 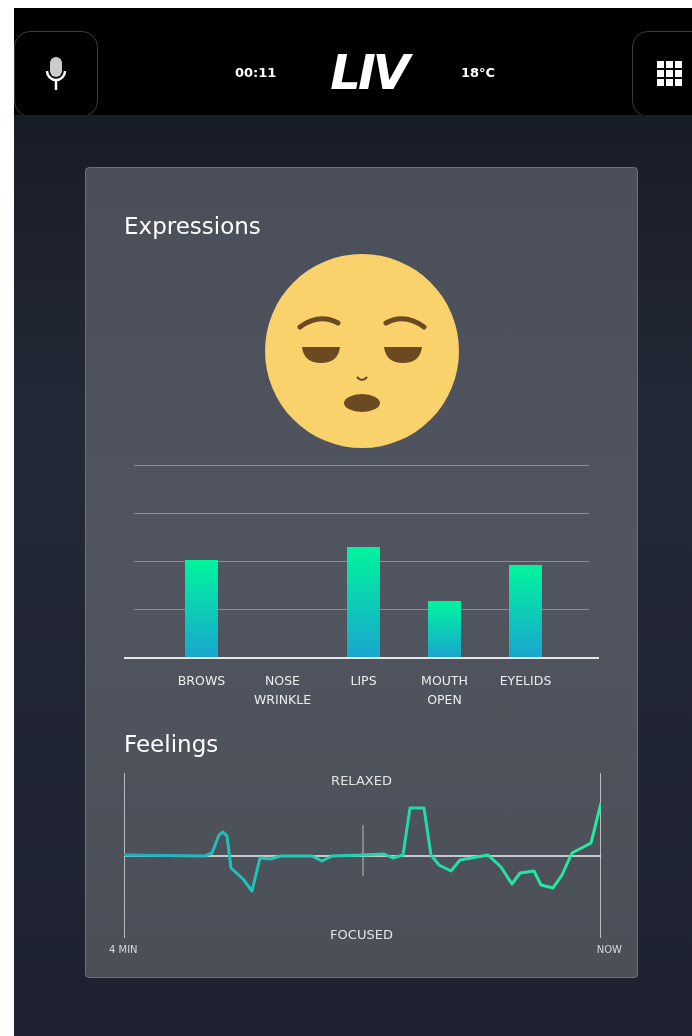 What do you see at coordinates (444, 690) in the screenshot?
I see `bar-label: MOUTH OPEN` at bounding box center [444, 690].